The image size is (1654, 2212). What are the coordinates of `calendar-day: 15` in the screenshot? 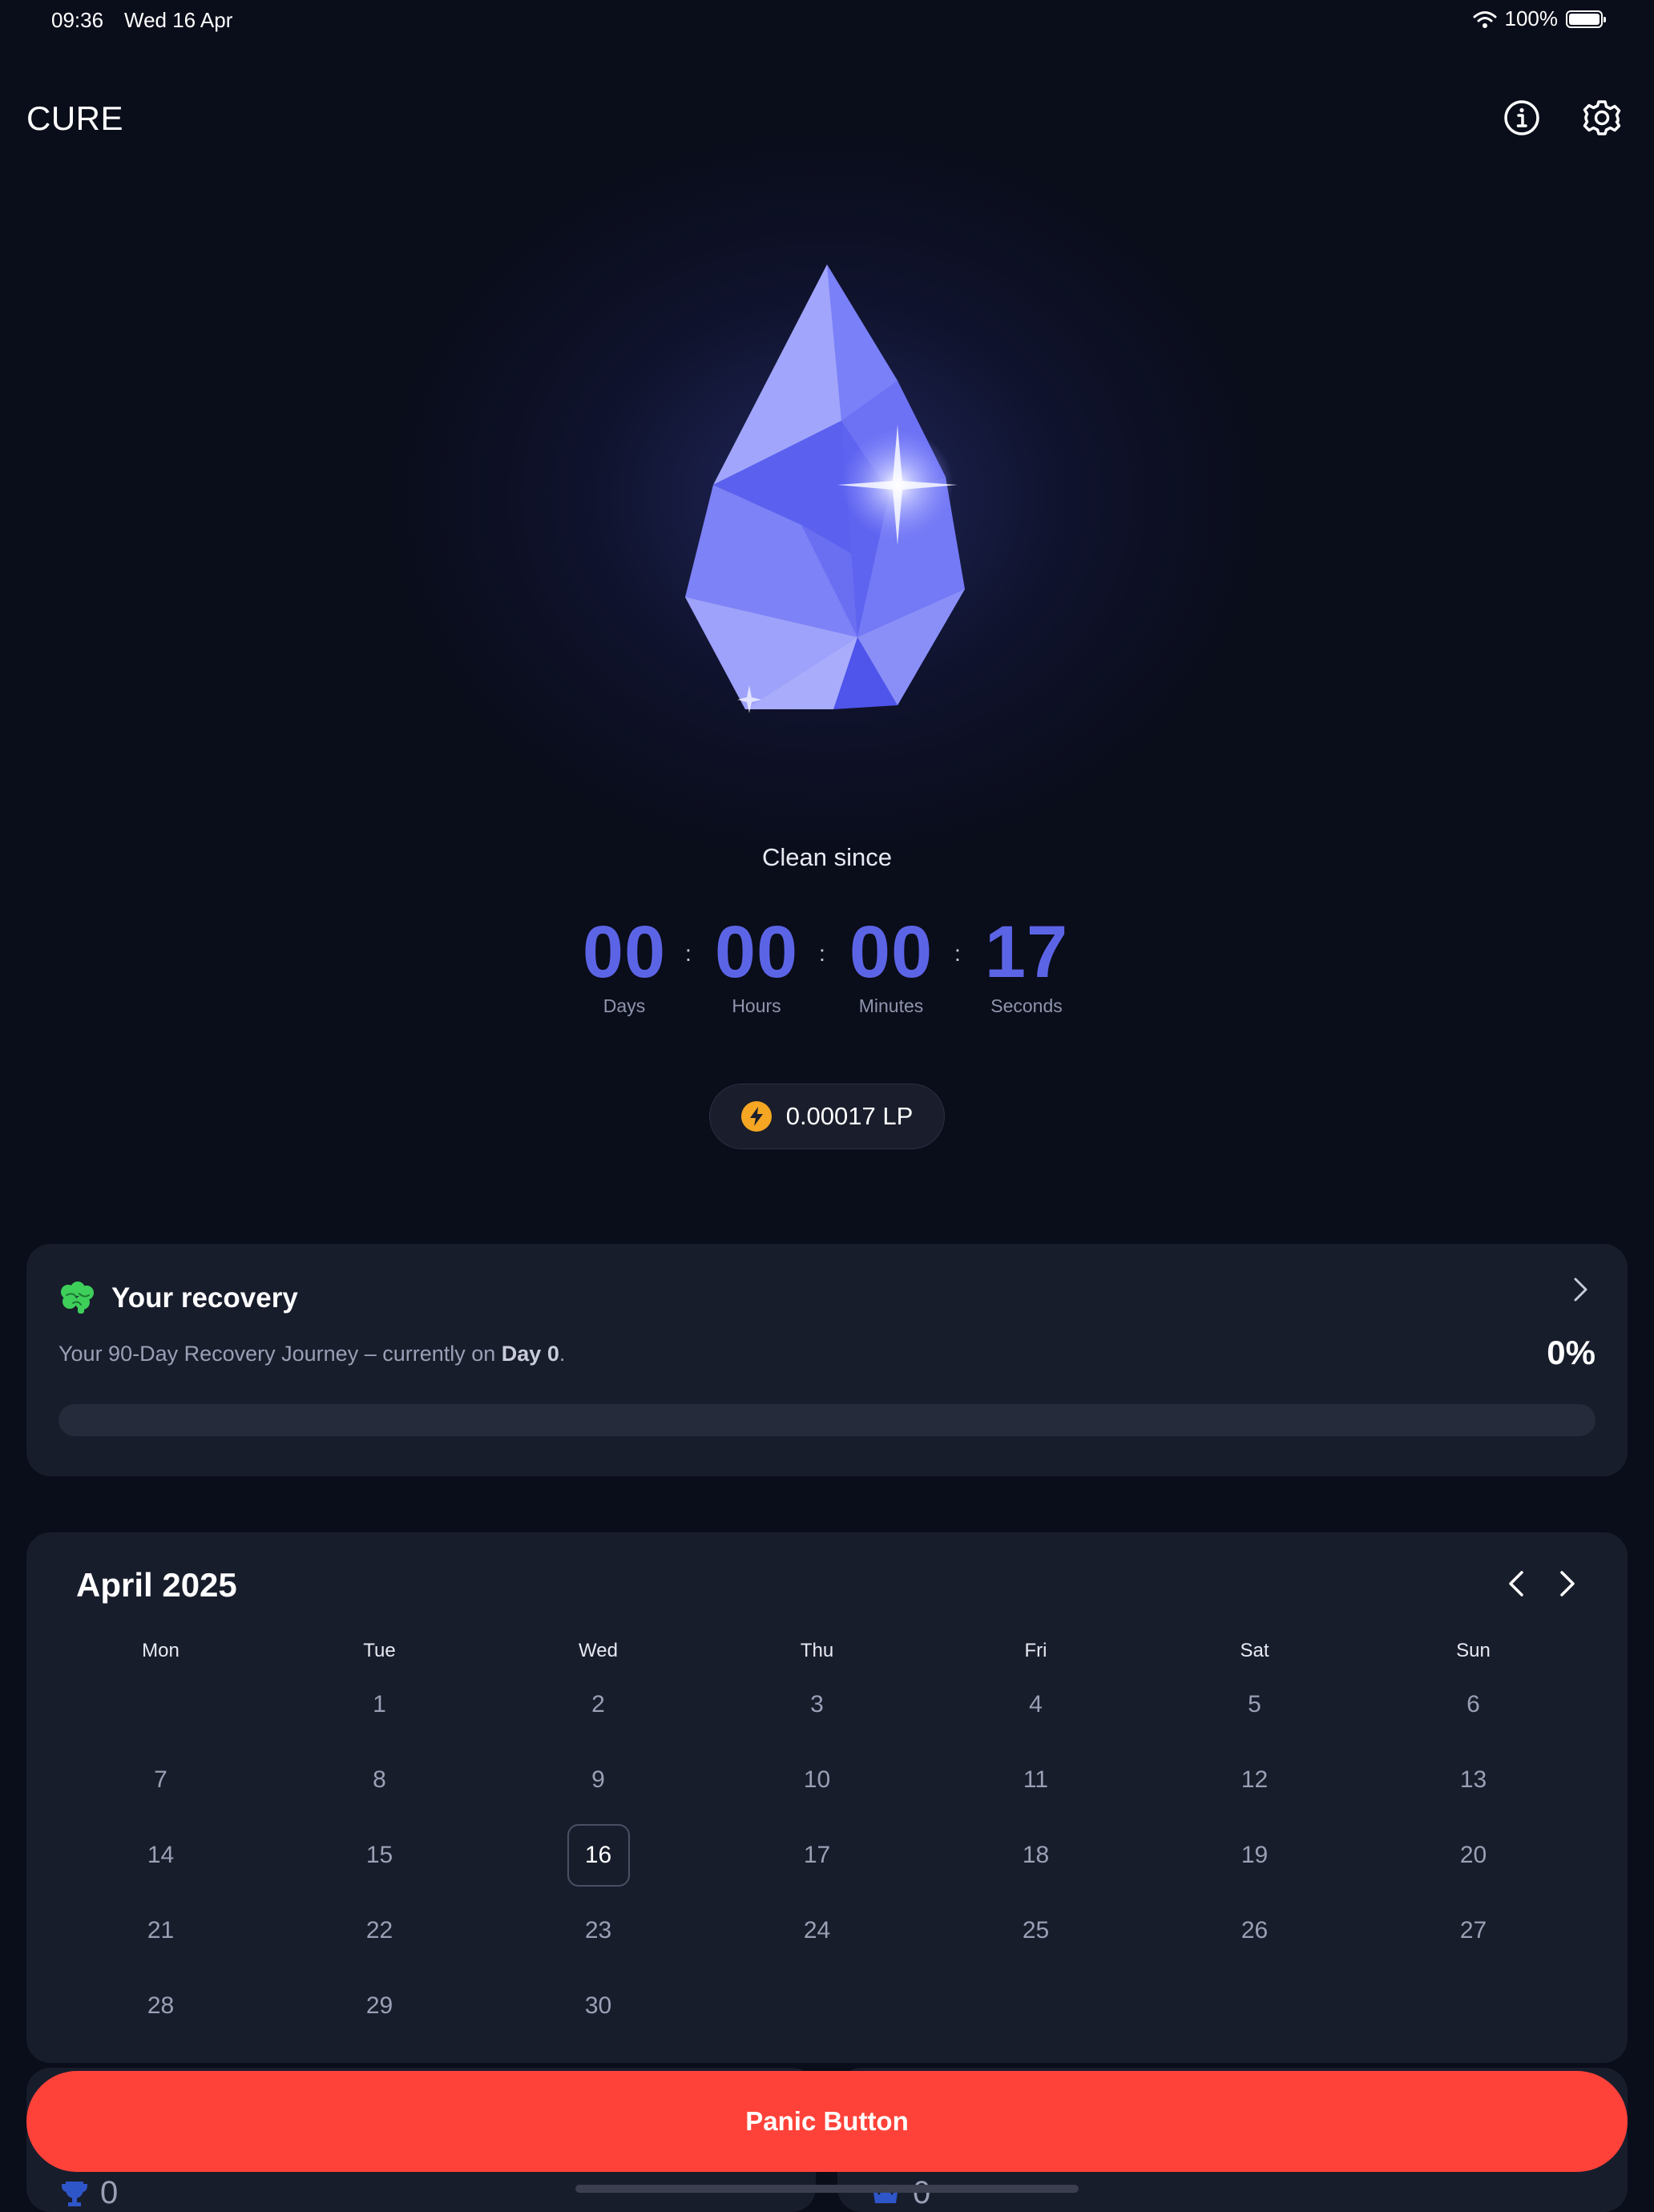 It's located at (379, 1855).